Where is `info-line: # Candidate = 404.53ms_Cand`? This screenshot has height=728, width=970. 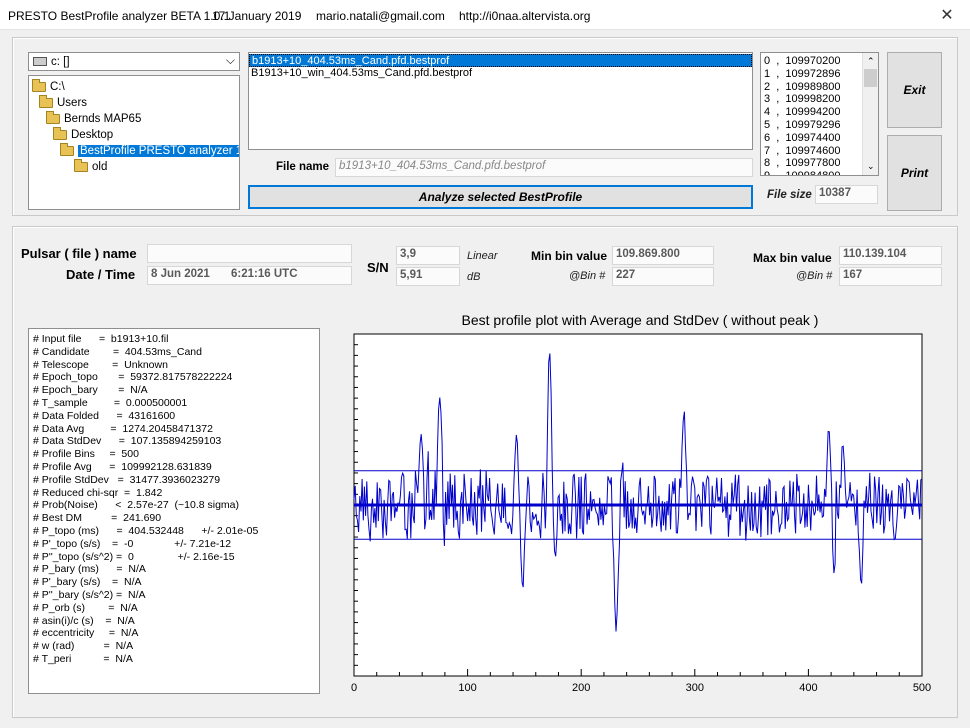 info-line: # Candidate = 404.53ms_Cand is located at coordinates (117, 351).